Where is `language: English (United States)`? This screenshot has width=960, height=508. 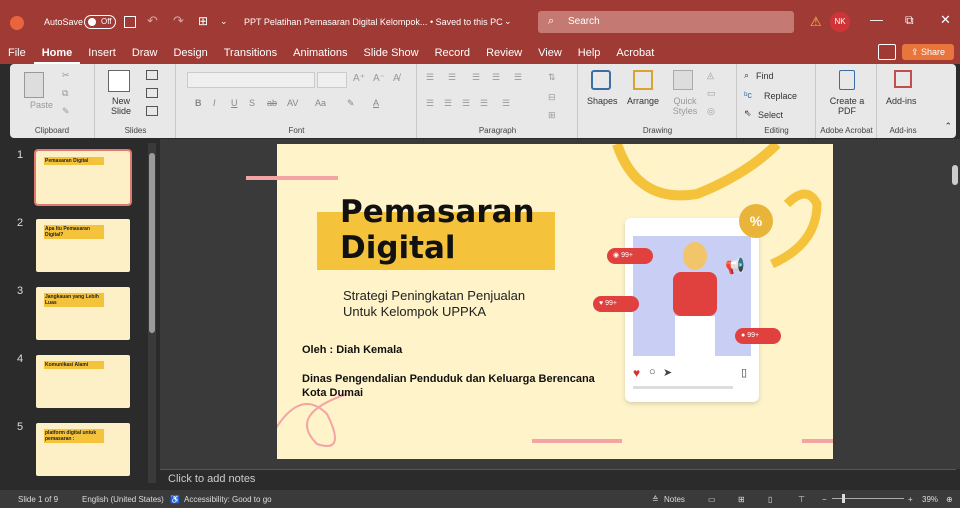
language: English (United States) is located at coordinates (123, 499).